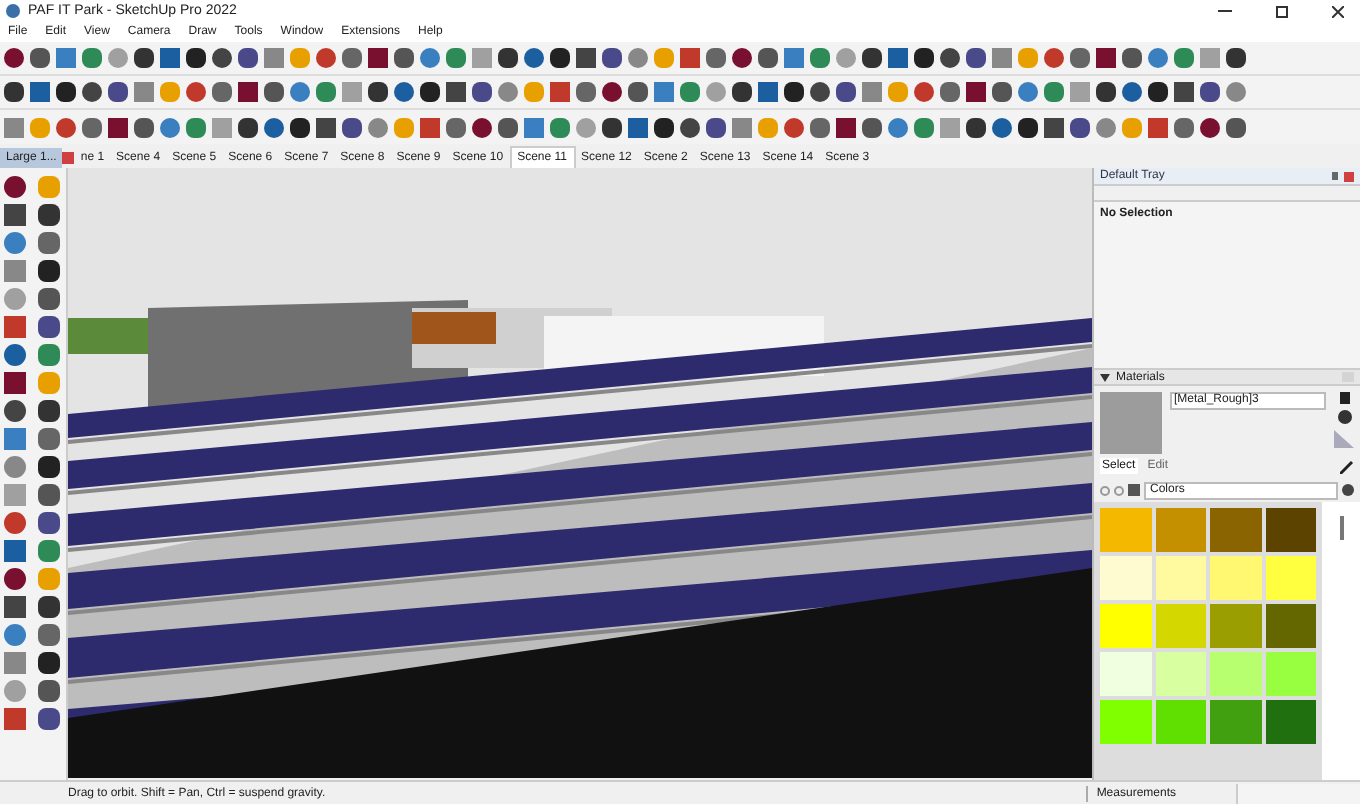 The image size is (1360, 804). What do you see at coordinates (1298, 793) in the screenshot?
I see `measurements-field` at bounding box center [1298, 793].